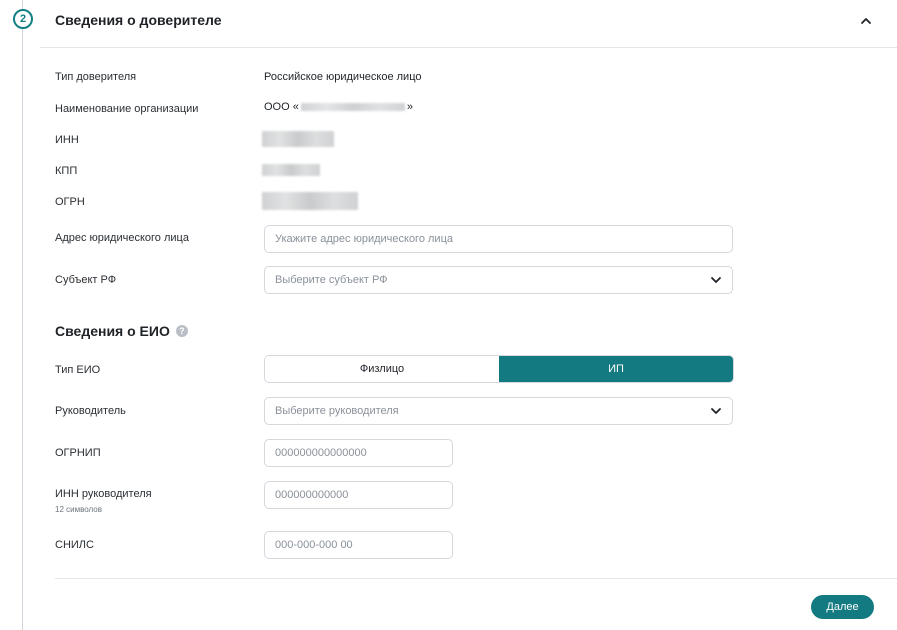 Image resolution: width=897 pixels, height=630 pixels. Describe the element at coordinates (310, 201) in the screenshot. I see `ogrn-value-redacted` at that location.